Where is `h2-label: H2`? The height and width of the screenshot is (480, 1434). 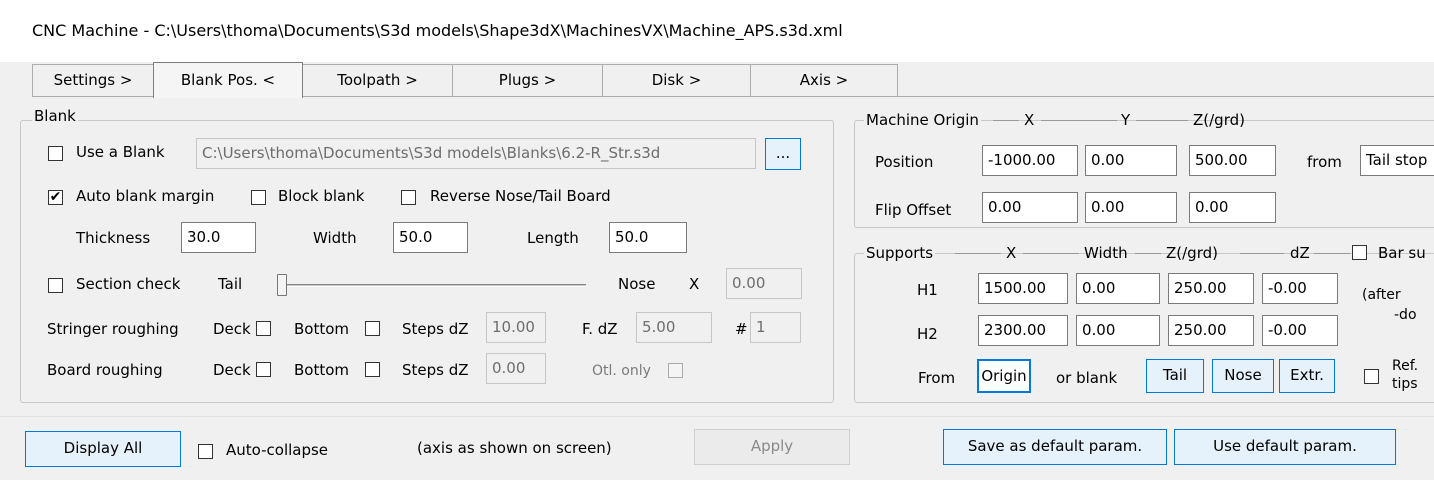 h2-label: H2 is located at coordinates (927, 334).